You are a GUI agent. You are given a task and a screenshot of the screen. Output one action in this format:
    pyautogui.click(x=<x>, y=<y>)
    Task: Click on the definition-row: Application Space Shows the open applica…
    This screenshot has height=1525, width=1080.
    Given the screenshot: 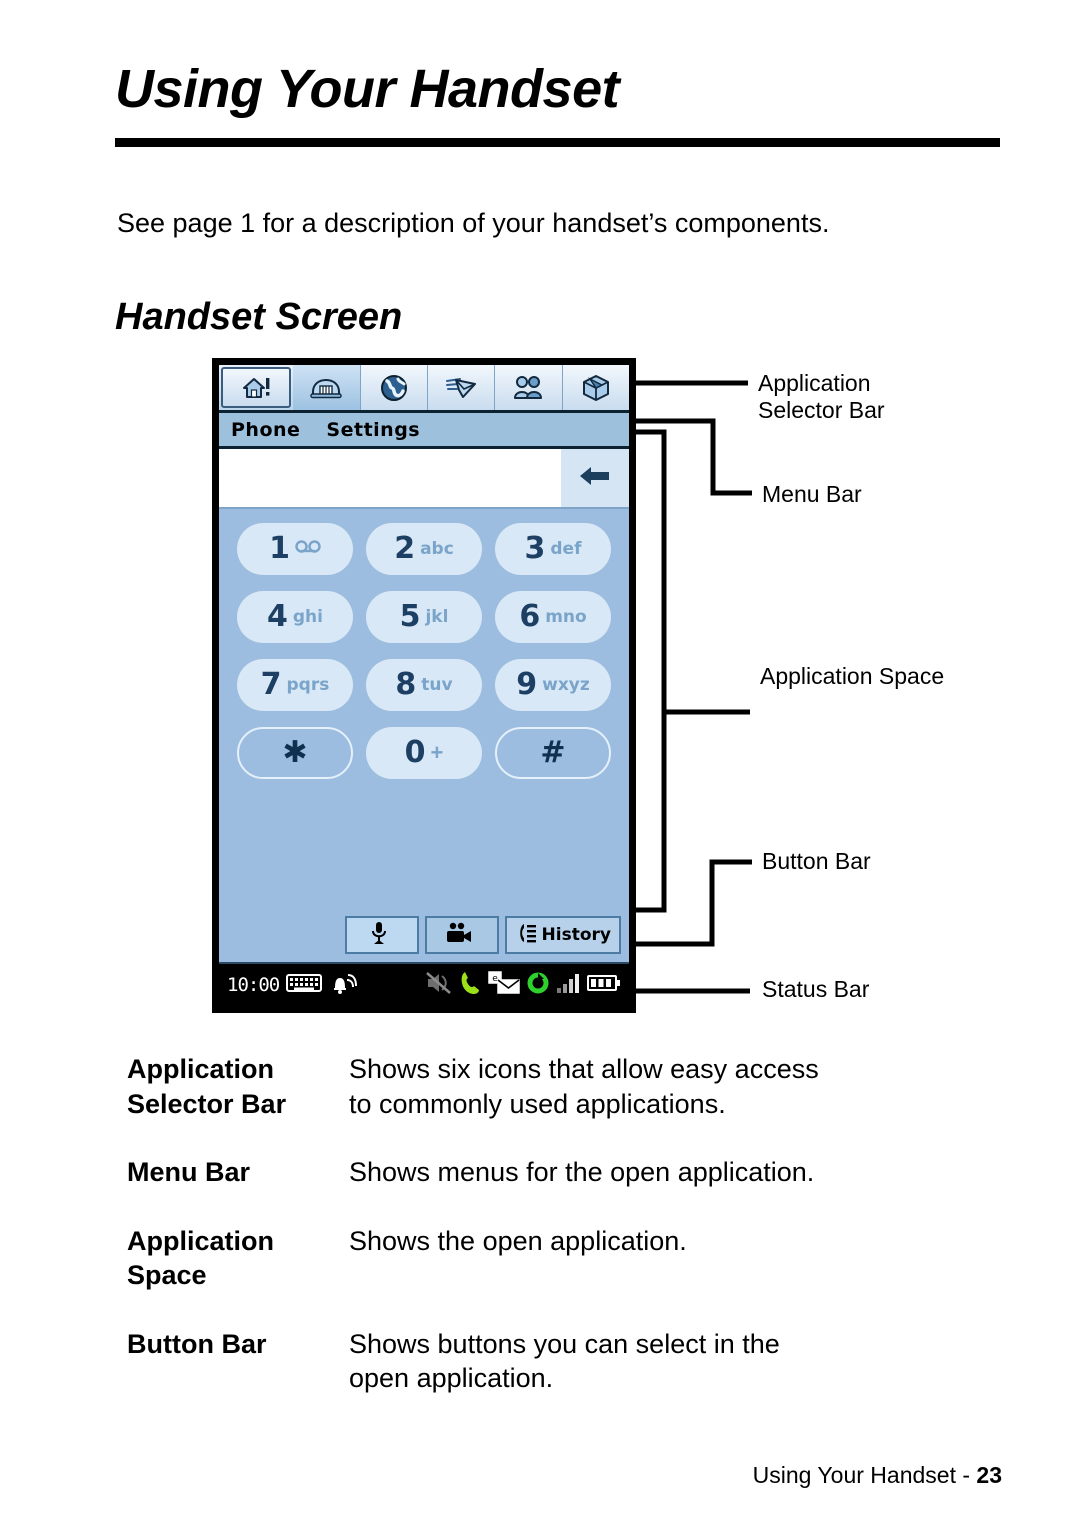 What is the action you would take?
    pyautogui.click(x=567, y=1258)
    